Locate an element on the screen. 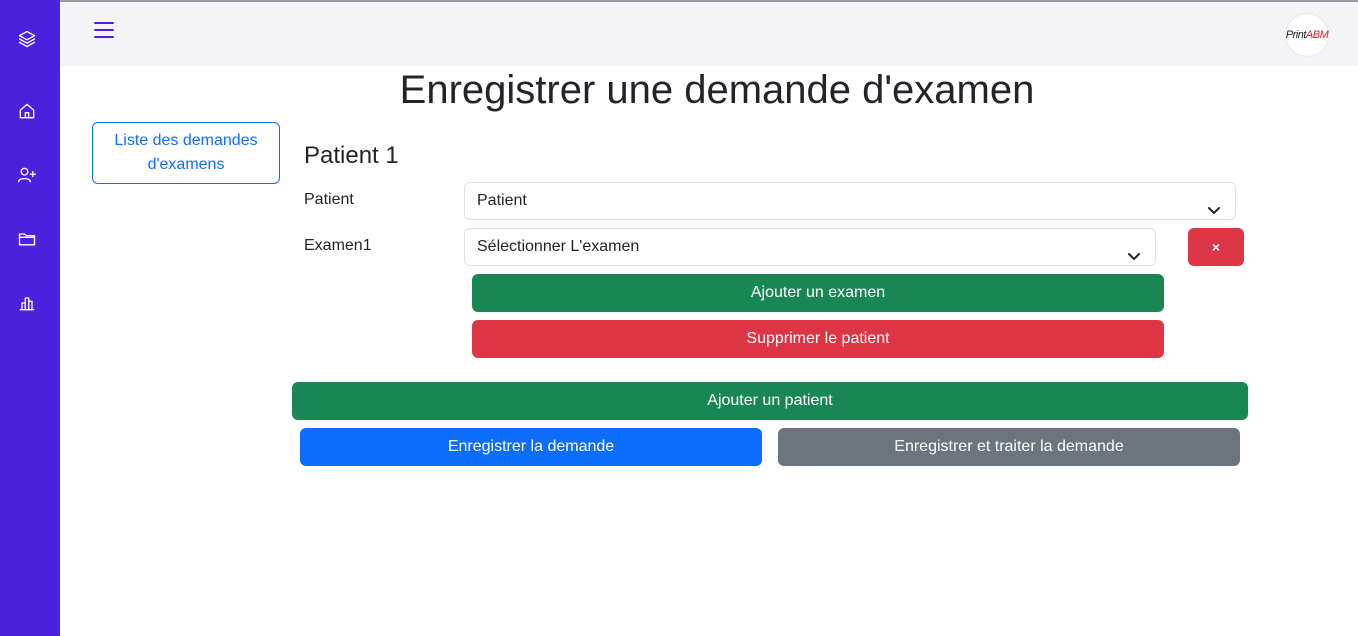 Image resolution: width=1358 pixels, height=636 pixels. folder-icon is located at coordinates (27, 239).